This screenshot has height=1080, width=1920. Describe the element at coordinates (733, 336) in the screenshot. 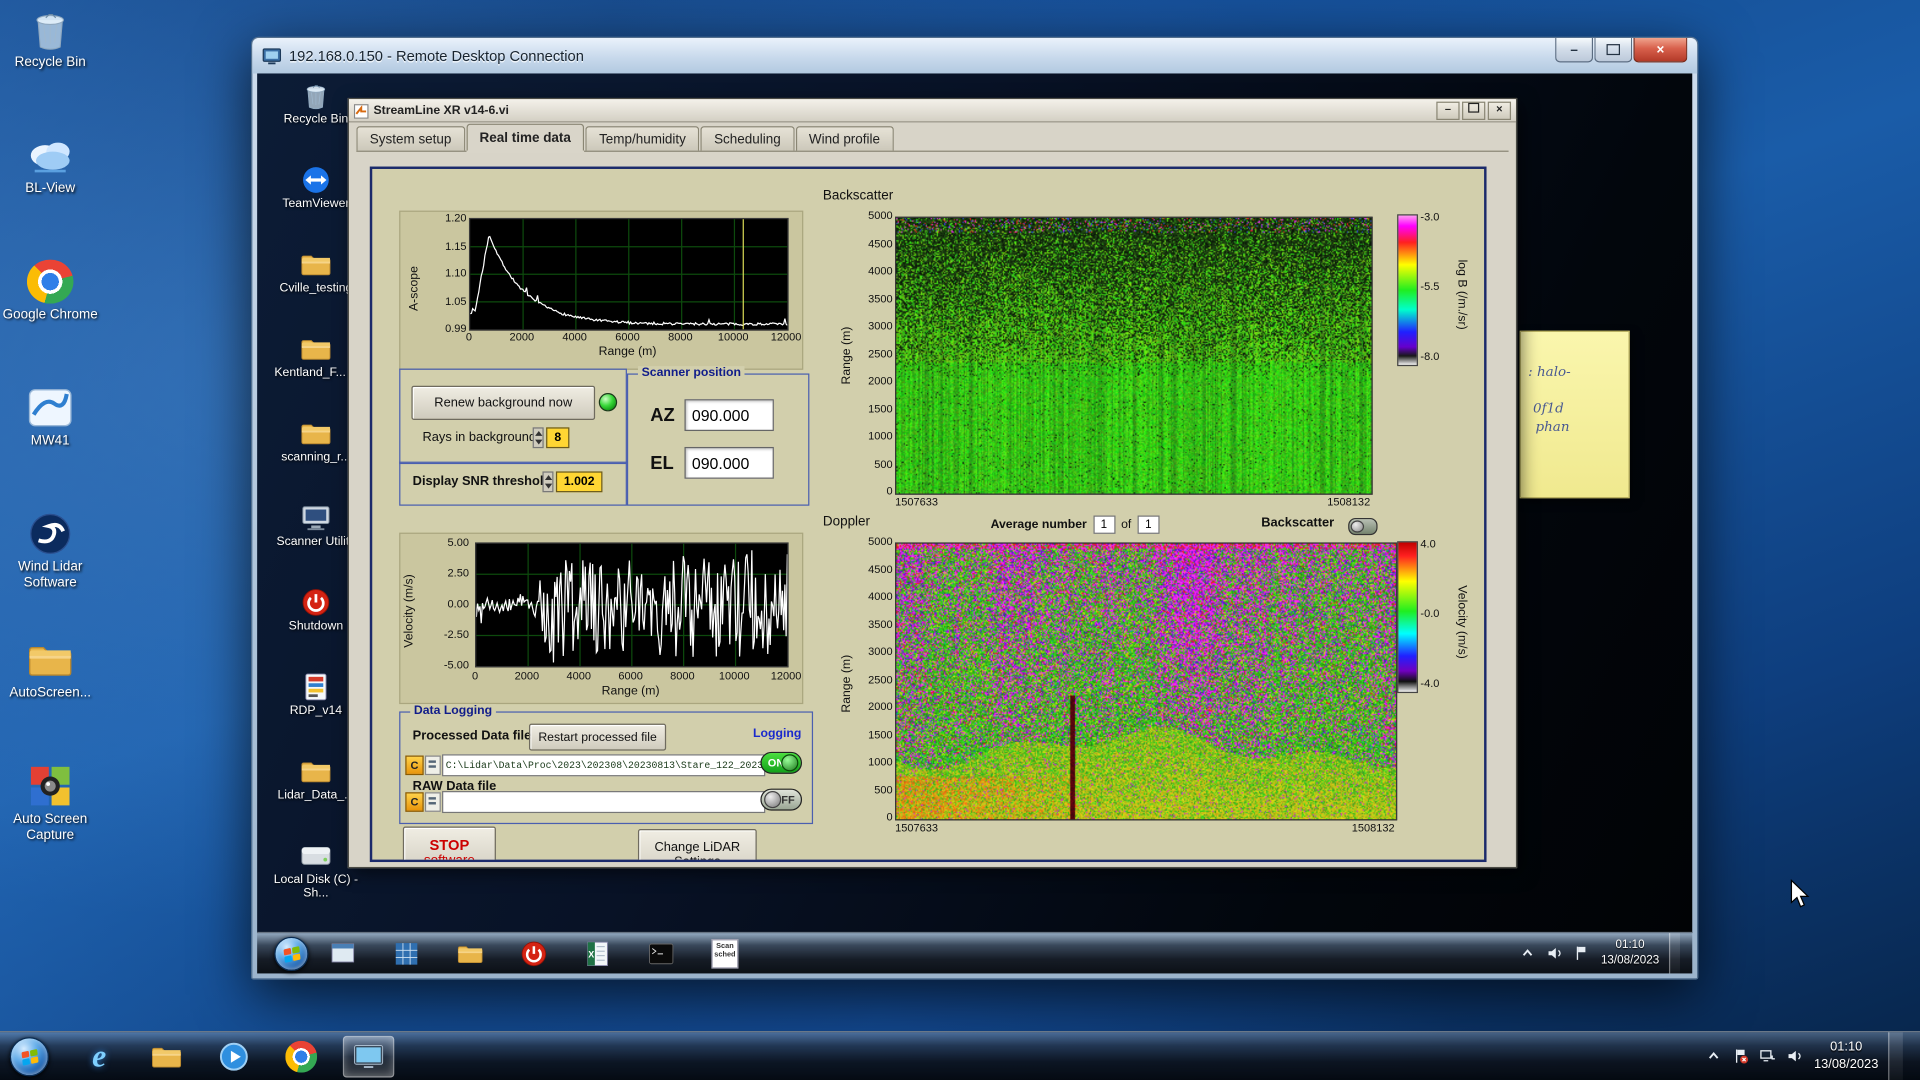

I see `tick-label: 10000` at that location.